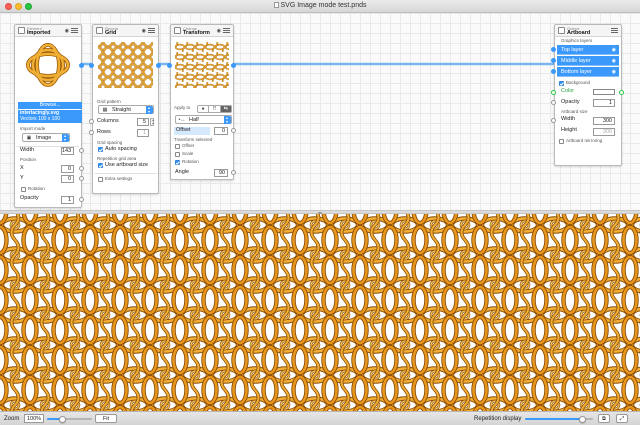 Image resolution: width=640 pixels, height=425 pixels. What do you see at coordinates (583, 419) in the screenshot?
I see `repetition-slider-knob` at bounding box center [583, 419].